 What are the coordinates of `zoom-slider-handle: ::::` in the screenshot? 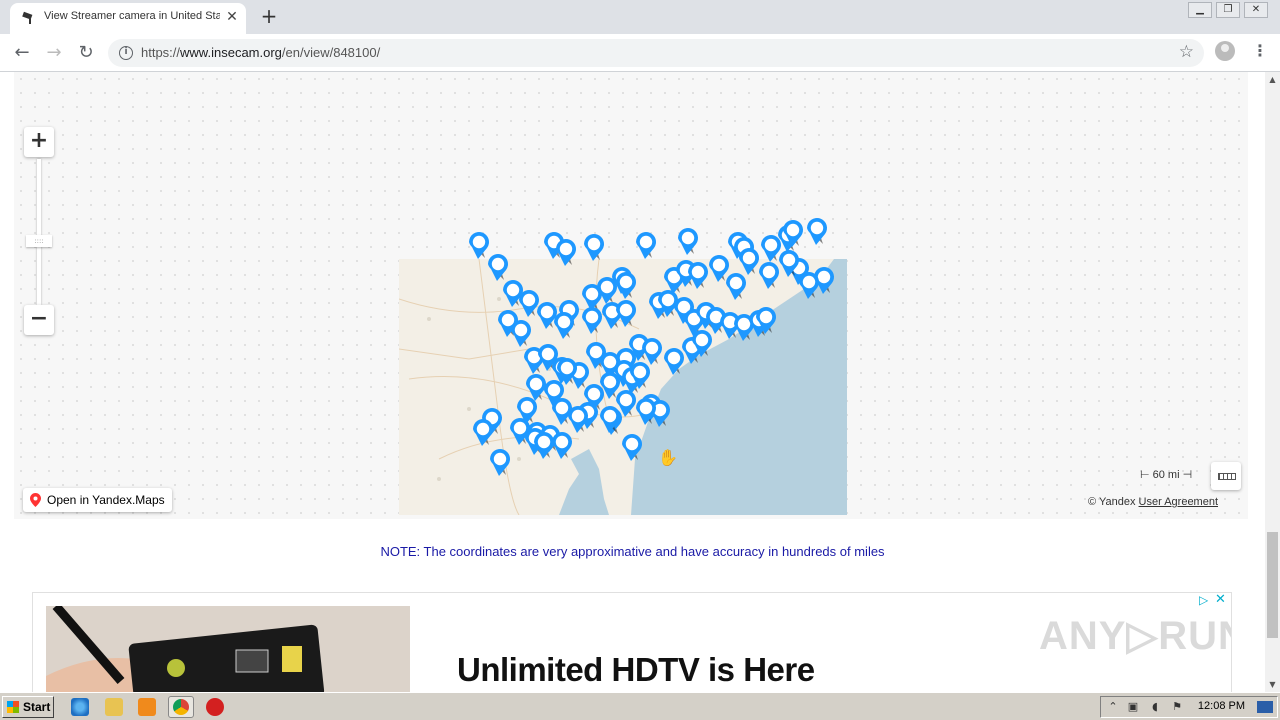 It's located at (39, 241).